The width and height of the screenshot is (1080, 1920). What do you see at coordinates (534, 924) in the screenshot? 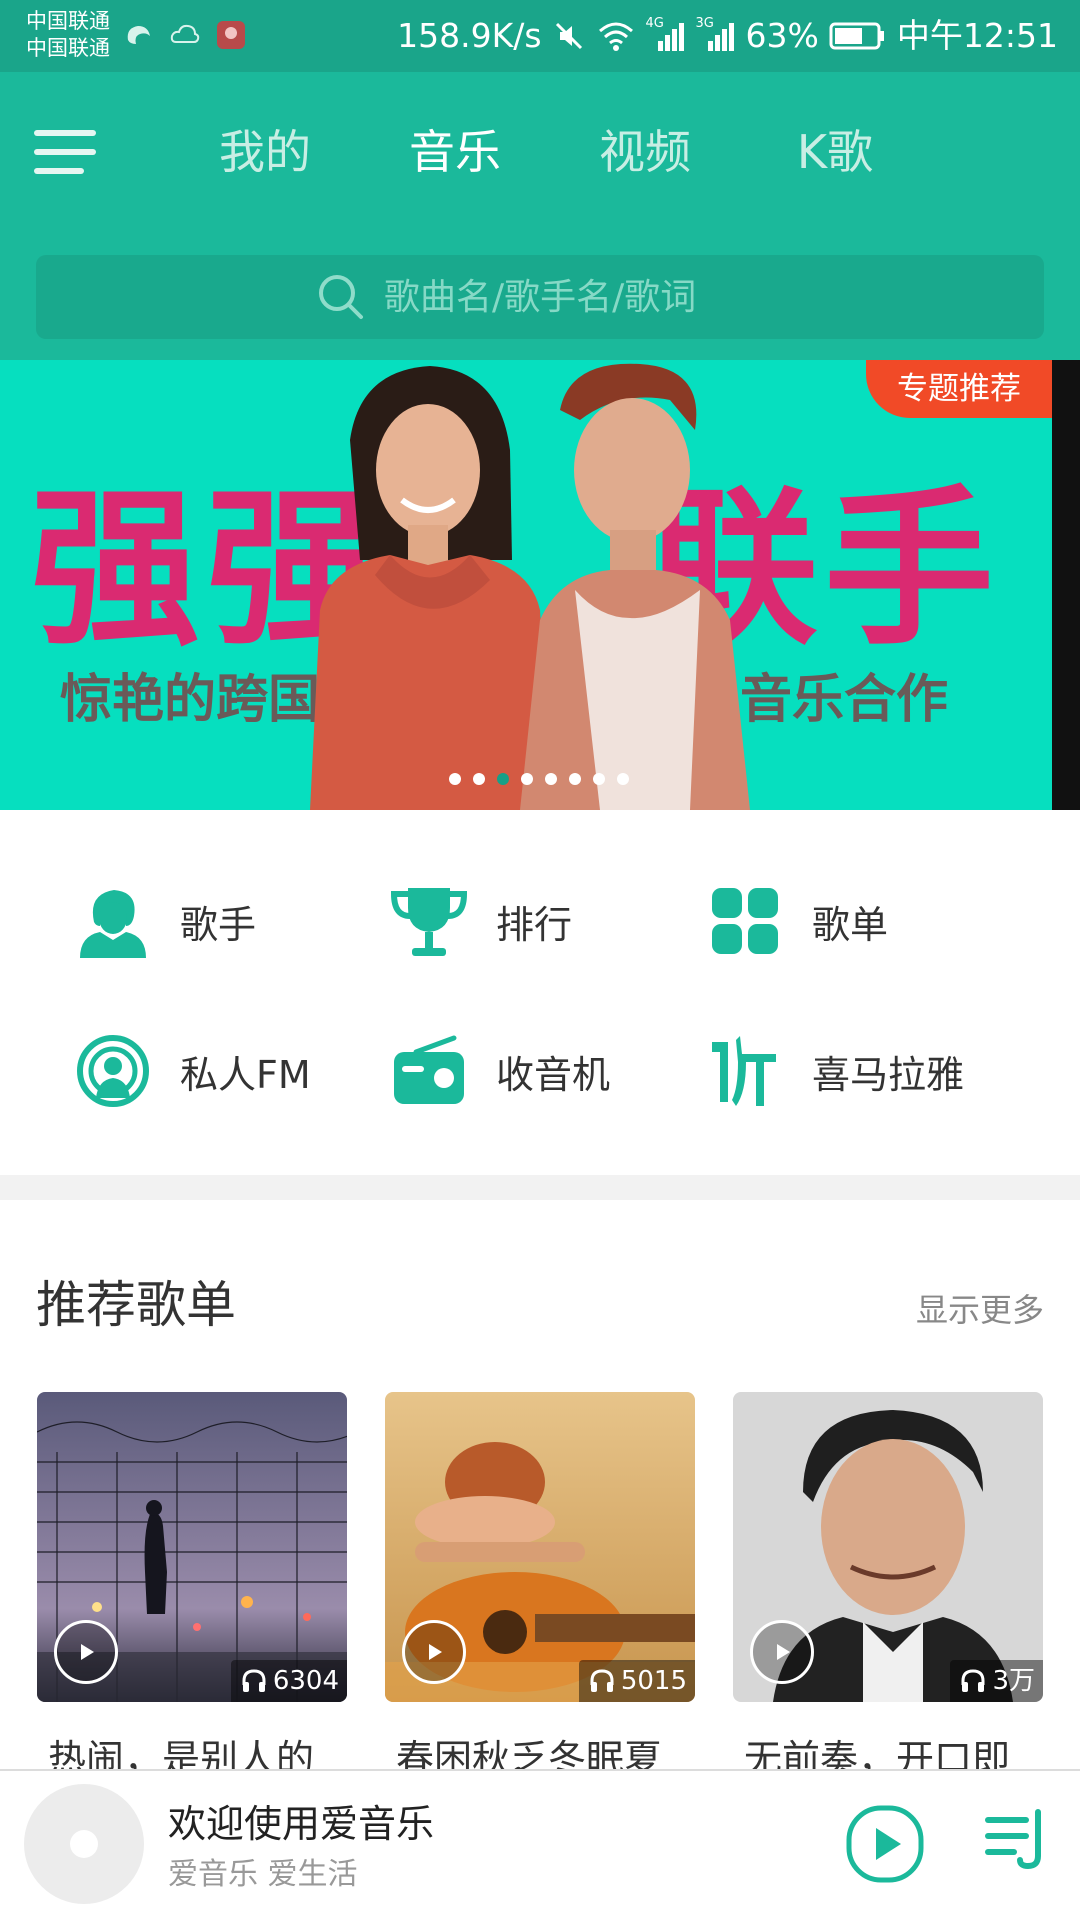
I see `category-label: 排行` at bounding box center [534, 924].